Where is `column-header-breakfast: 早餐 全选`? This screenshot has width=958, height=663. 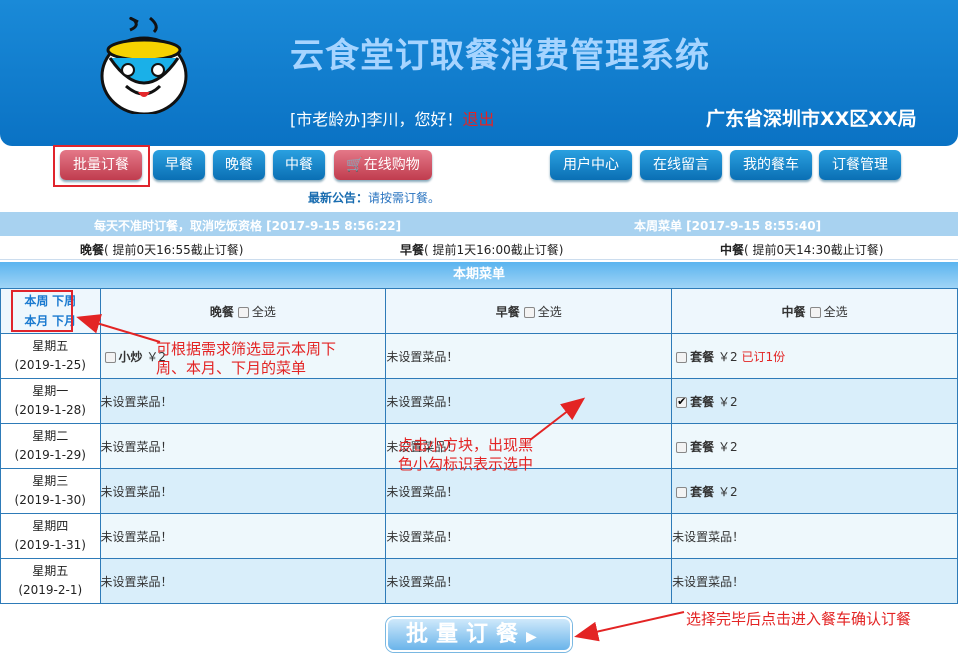
column-header-breakfast: 早餐 全选 is located at coordinates (529, 311).